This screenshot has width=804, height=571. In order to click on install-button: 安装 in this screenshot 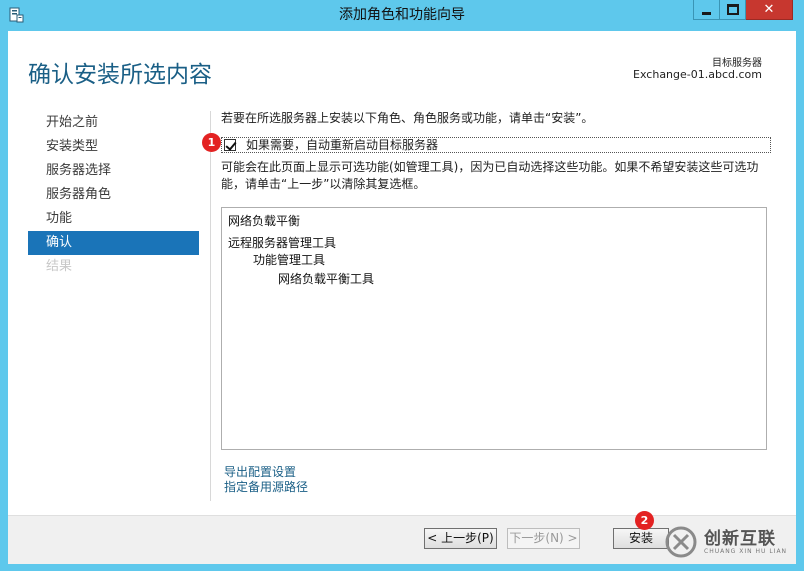, I will do `click(641, 538)`.